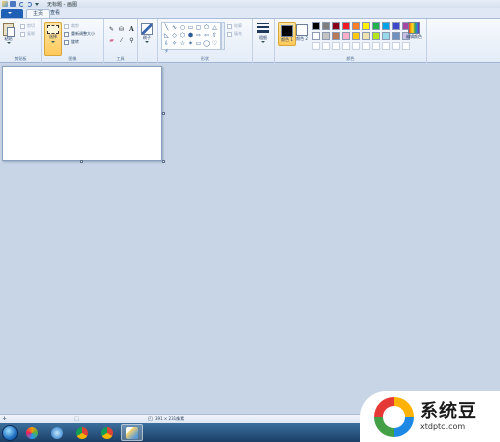 Image resolution: width=500 pixels, height=442 pixels. I want to click on shape-option: ▢, so click(198, 27).